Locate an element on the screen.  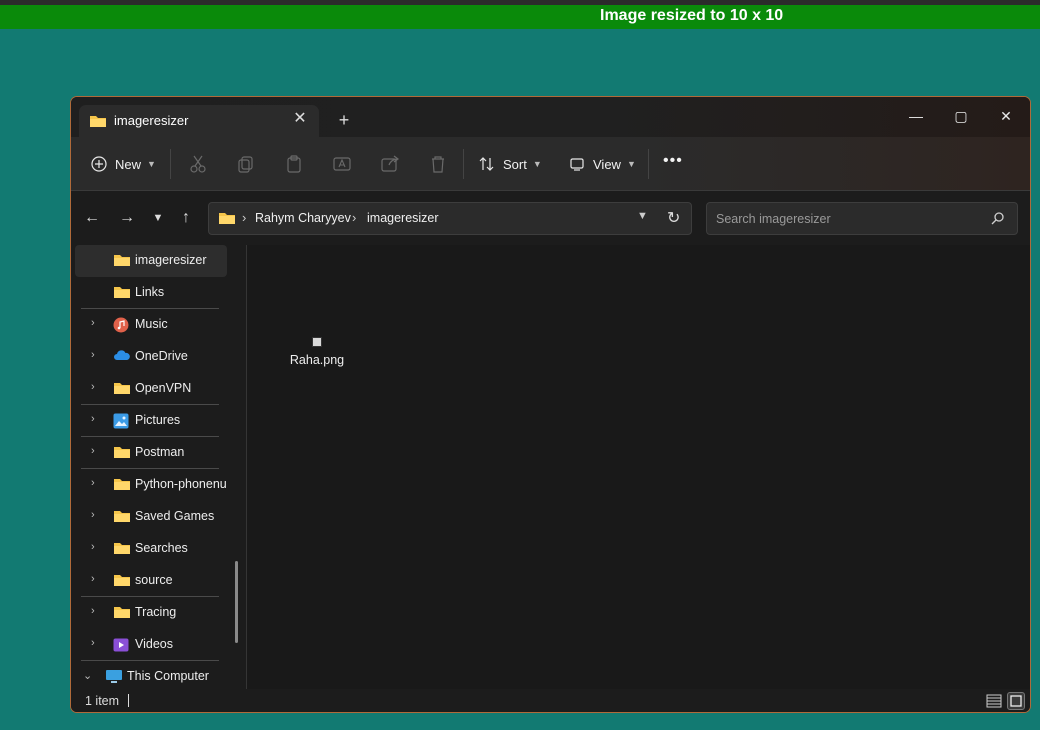
computer-icon is located at coordinates (114, 676).